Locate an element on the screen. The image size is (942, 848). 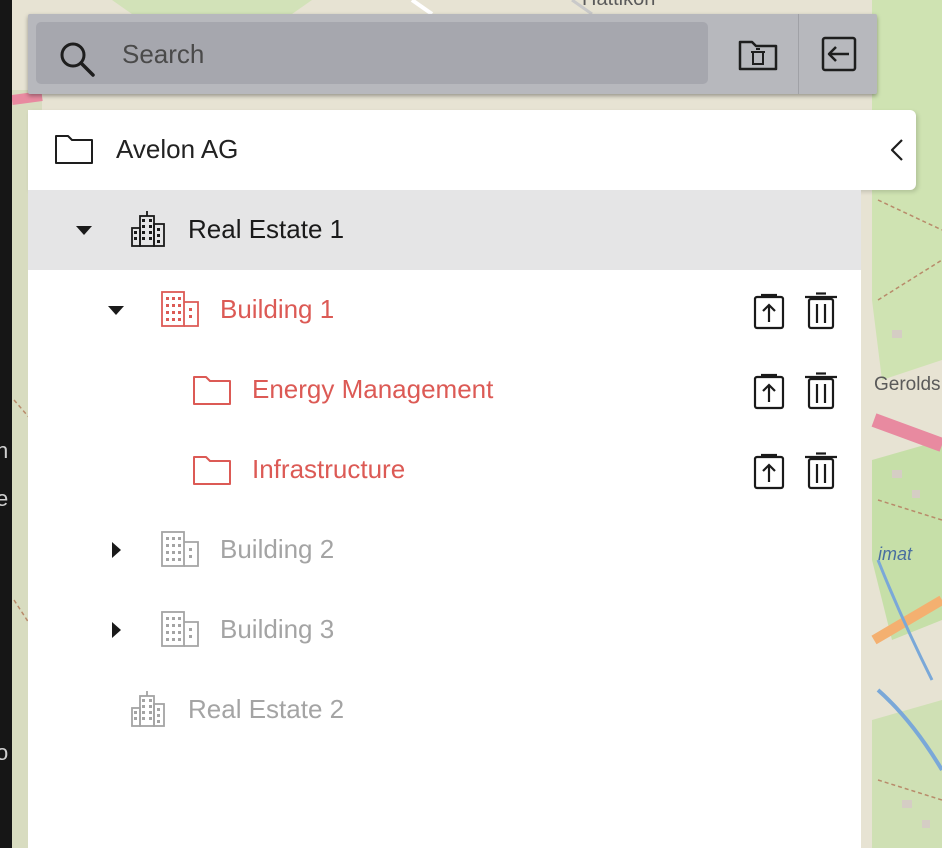
search-icon is located at coordinates (77, 59).